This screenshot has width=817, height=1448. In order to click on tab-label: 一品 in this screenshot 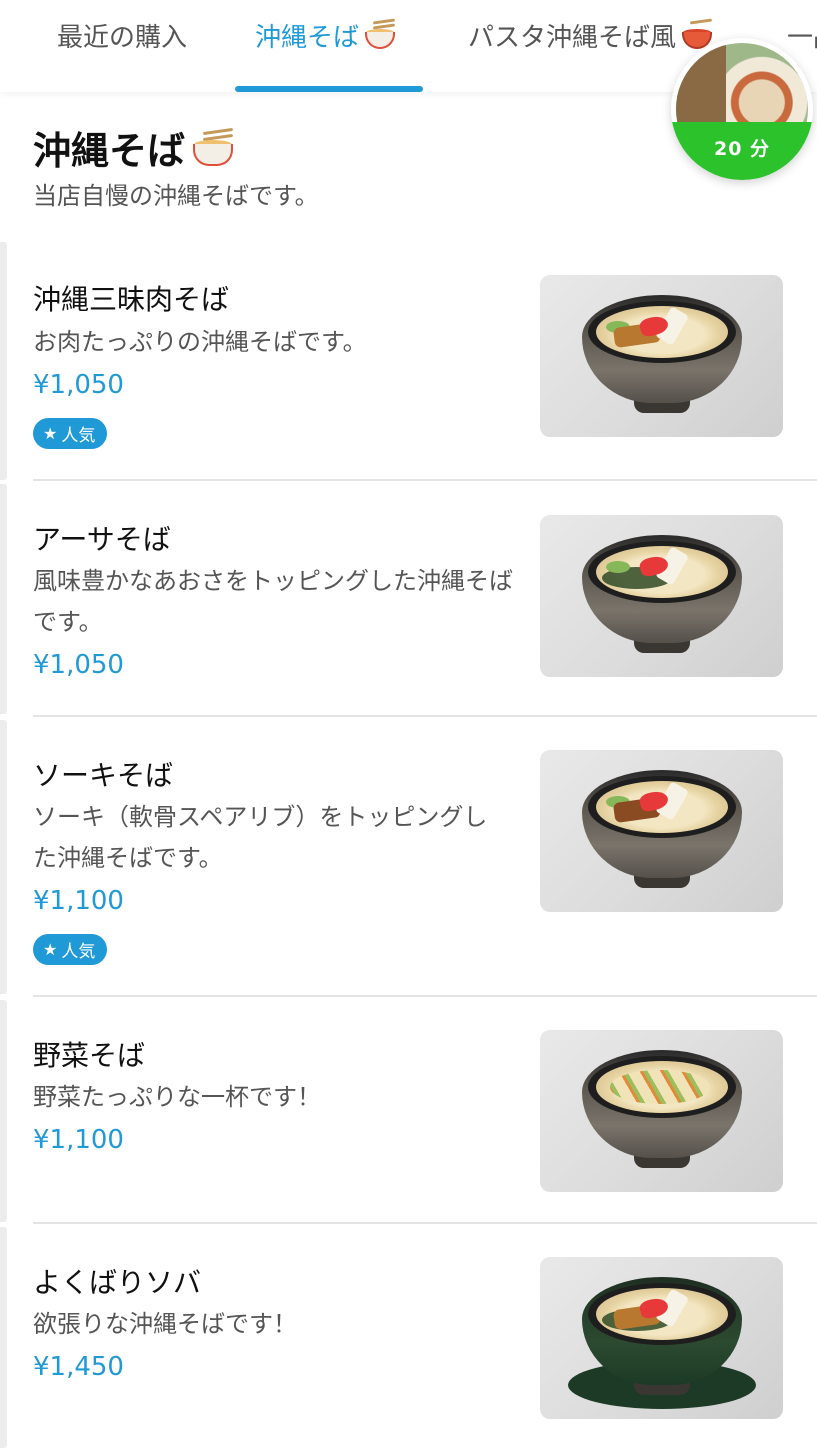, I will do `click(802, 37)`.